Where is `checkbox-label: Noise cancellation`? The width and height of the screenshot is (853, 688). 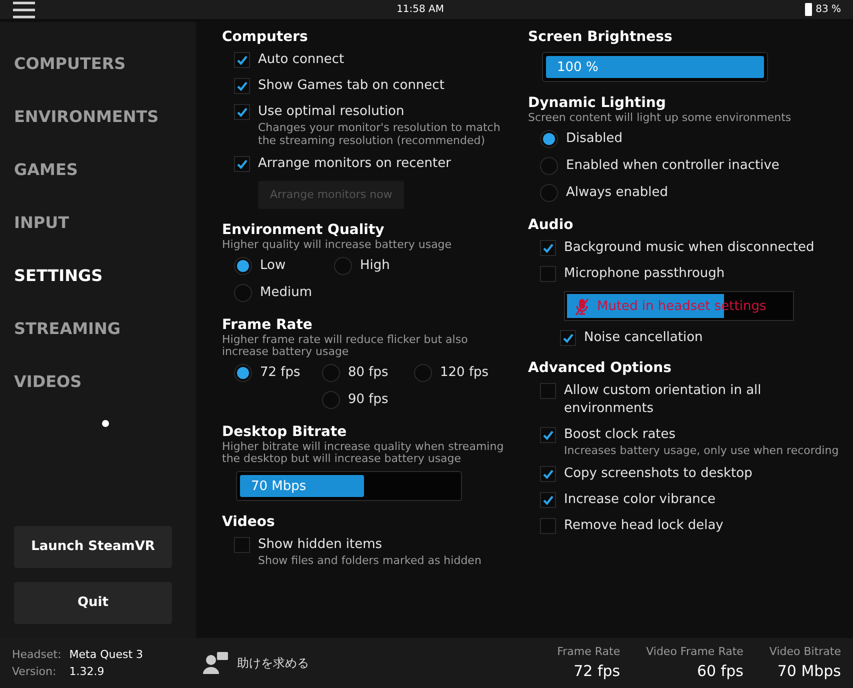 checkbox-label: Noise cancellation is located at coordinates (643, 338).